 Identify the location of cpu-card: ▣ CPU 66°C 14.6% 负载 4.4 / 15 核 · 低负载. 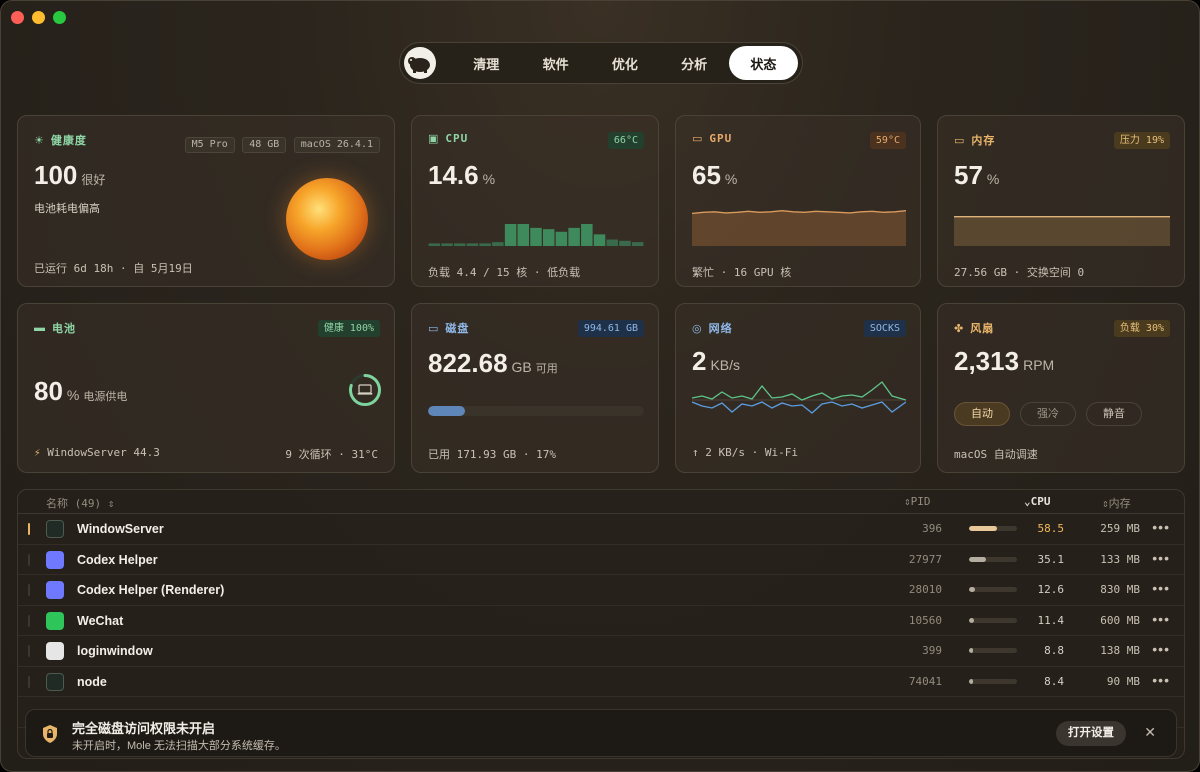
(535, 201).